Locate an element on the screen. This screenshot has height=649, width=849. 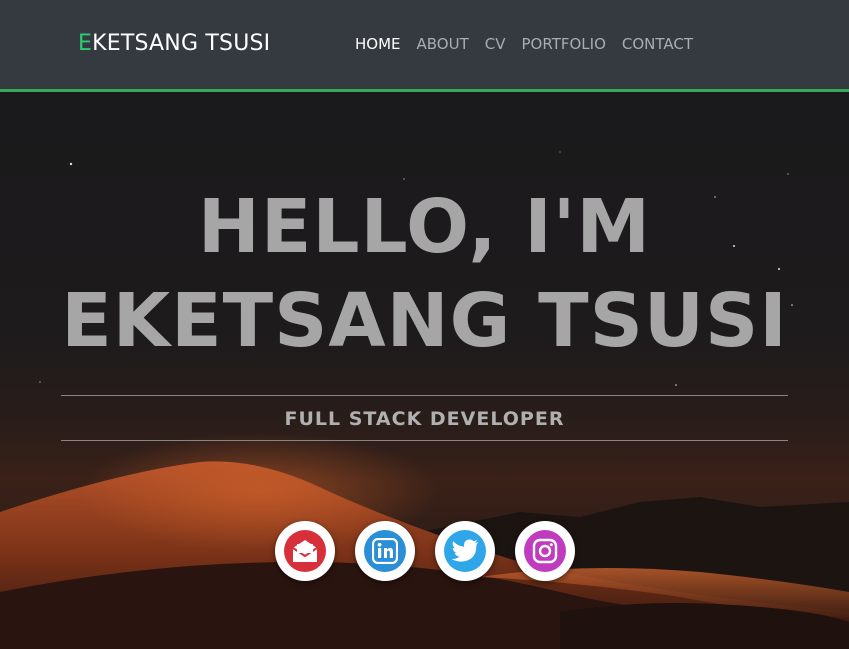
twitter-button is located at coordinates (465, 551).